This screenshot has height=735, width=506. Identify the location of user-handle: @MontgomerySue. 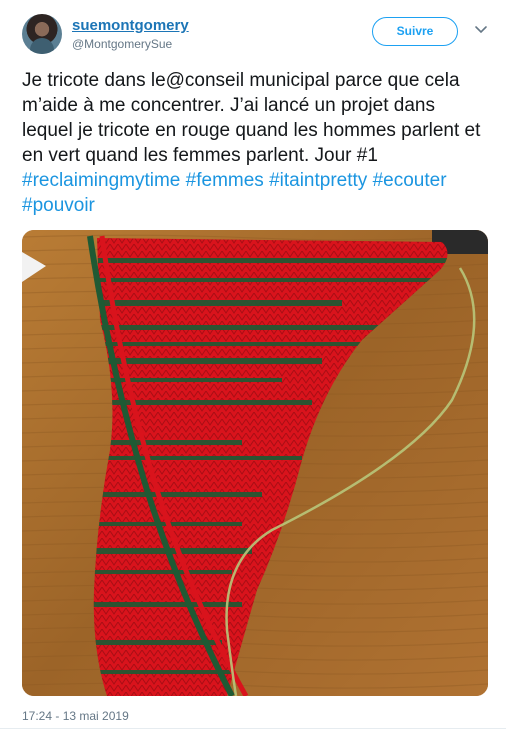
(122, 44).